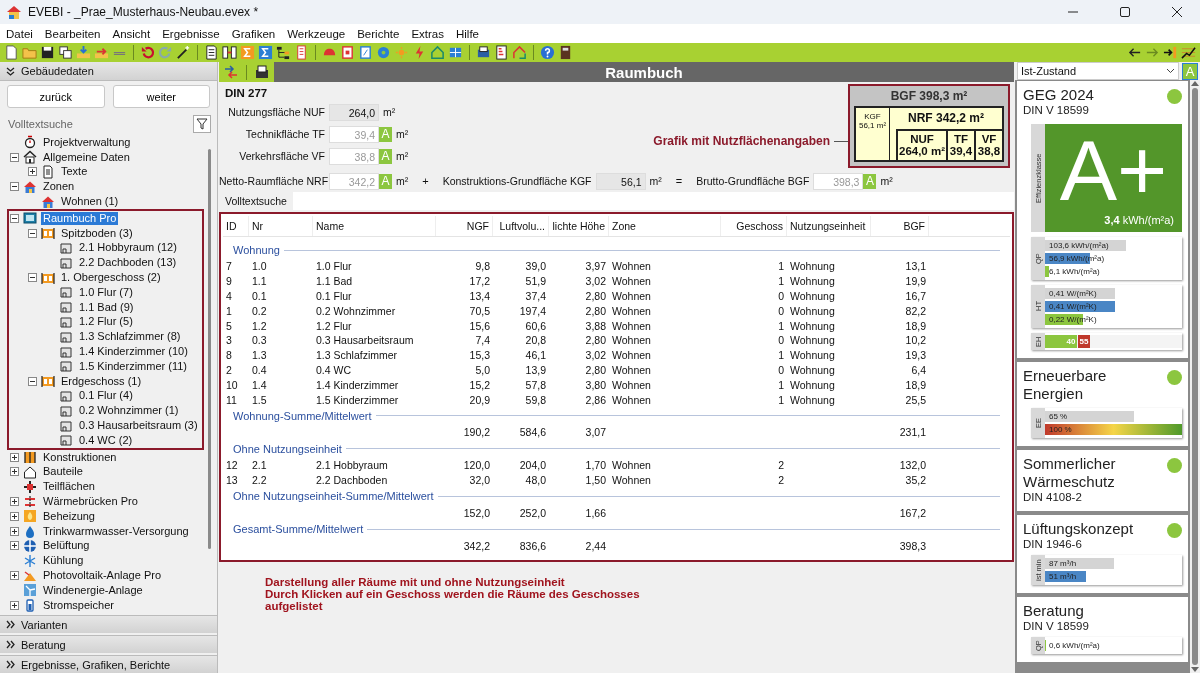 The width and height of the screenshot is (1200, 673). I want to click on nav-button: weiter, so click(161, 96).